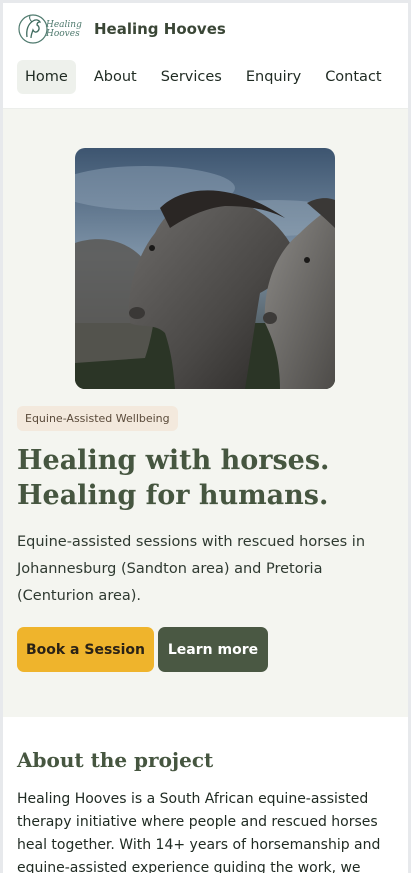  What do you see at coordinates (115, 77) in the screenshot?
I see `nav-item-about: About` at bounding box center [115, 77].